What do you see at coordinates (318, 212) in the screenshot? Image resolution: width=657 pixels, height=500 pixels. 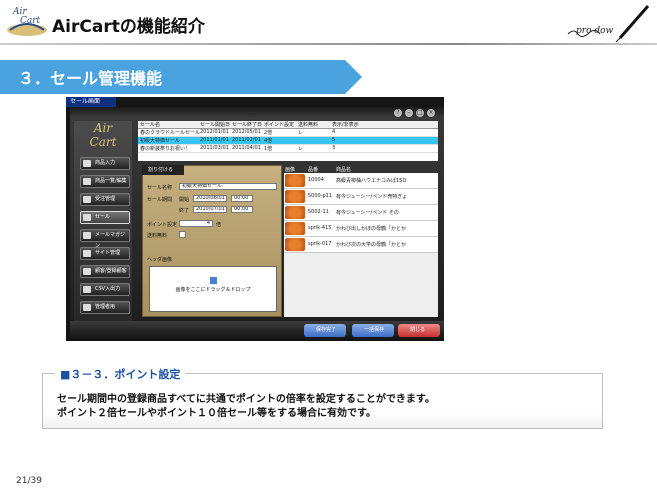 I see `product-code: 5002-11` at bounding box center [318, 212].